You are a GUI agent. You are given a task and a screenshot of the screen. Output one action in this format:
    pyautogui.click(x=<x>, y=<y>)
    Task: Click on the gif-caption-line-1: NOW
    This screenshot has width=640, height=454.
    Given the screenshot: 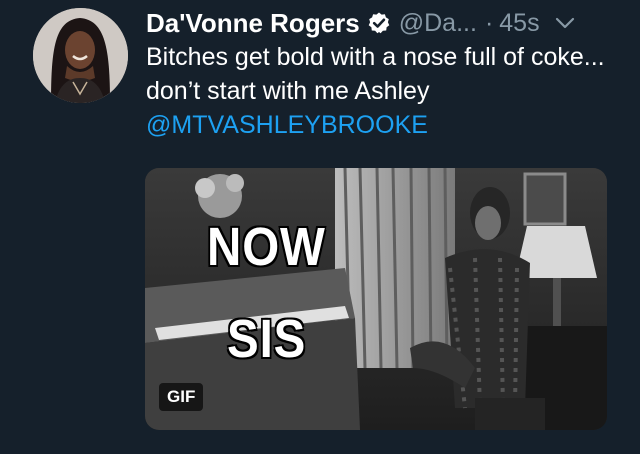 What is the action you would take?
    pyautogui.click(x=266, y=247)
    